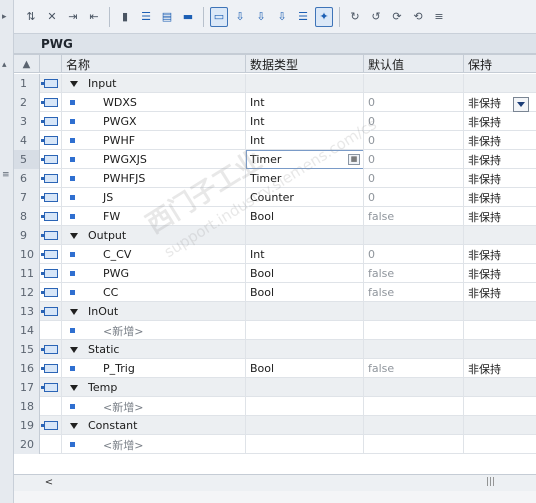 Image resolution: width=536 pixels, height=503 pixels. Describe the element at coordinates (500, 64) in the screenshot. I see `header-retain: 保持` at that location.